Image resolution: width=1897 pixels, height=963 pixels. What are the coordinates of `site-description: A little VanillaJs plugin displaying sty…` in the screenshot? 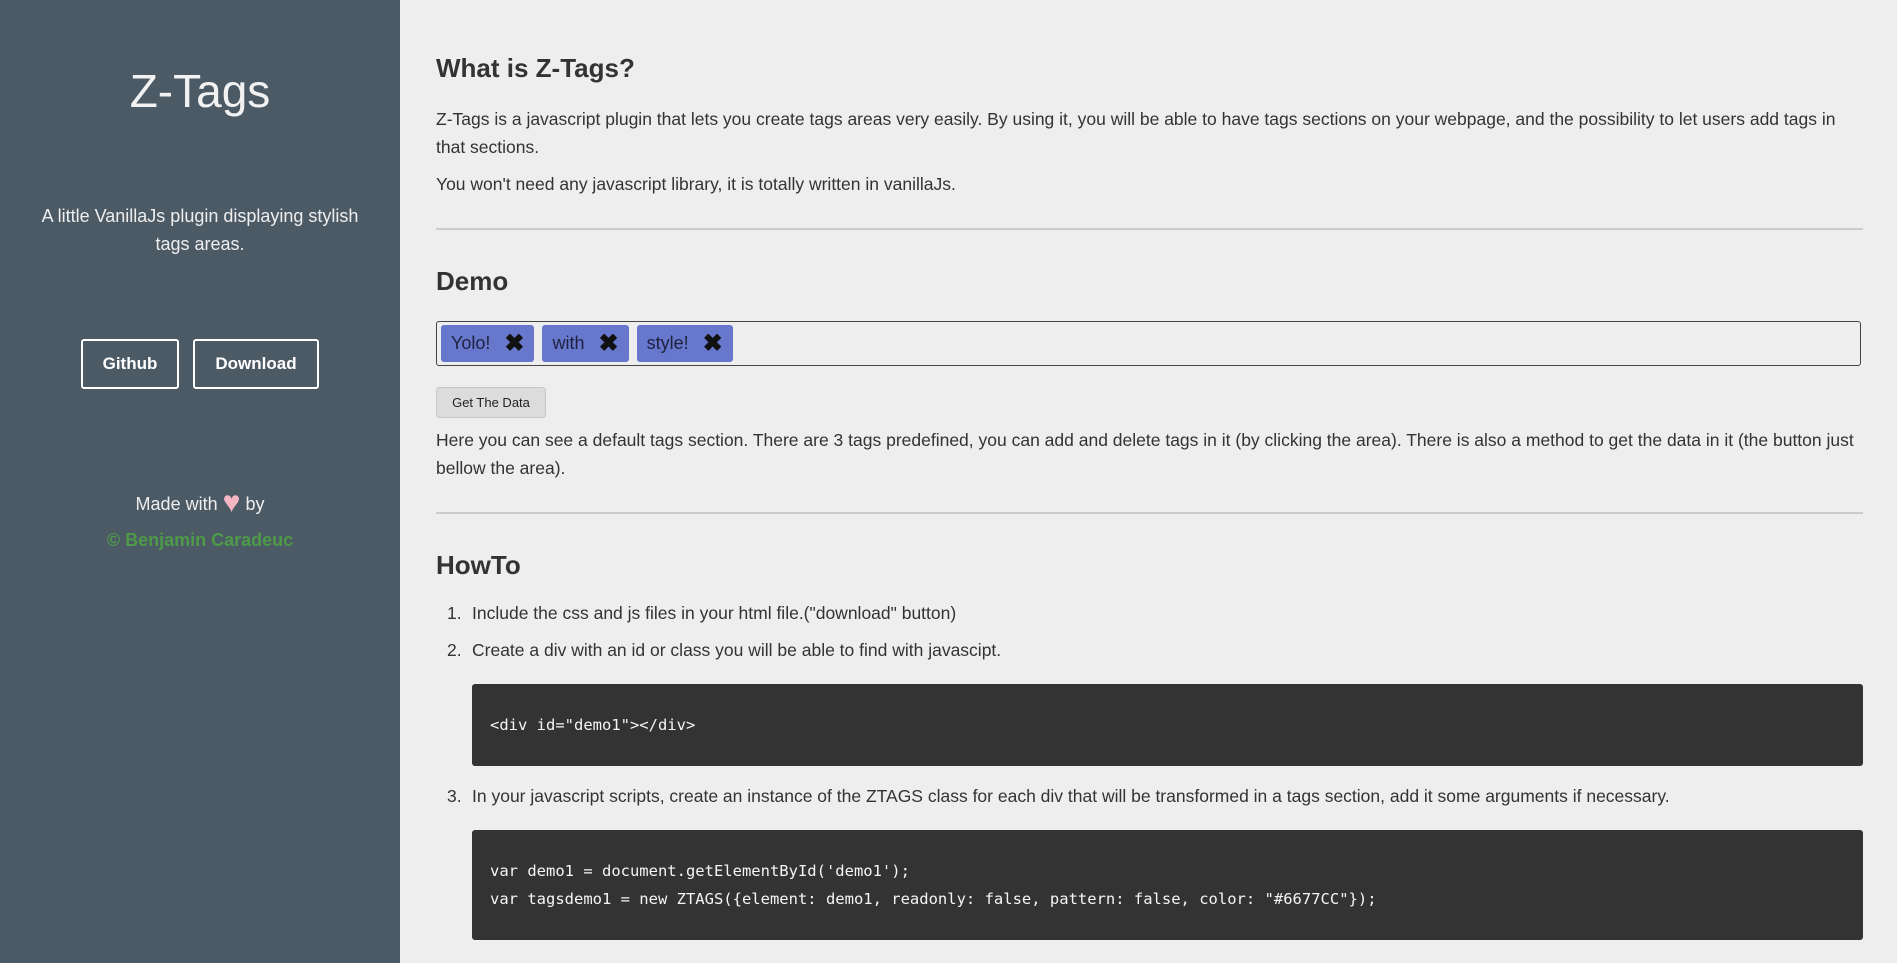 It's located at (200, 230).